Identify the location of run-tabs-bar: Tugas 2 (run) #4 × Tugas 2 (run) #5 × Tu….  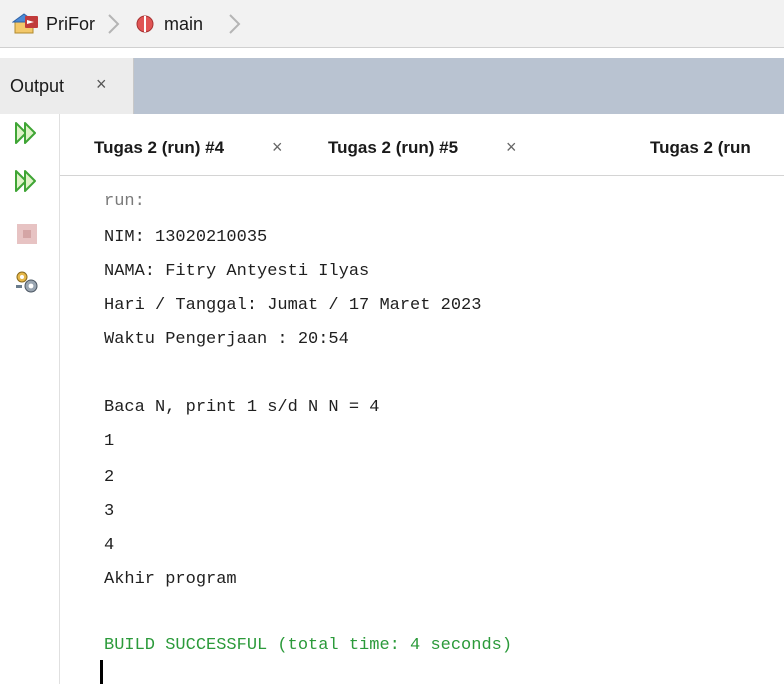
(422, 145).